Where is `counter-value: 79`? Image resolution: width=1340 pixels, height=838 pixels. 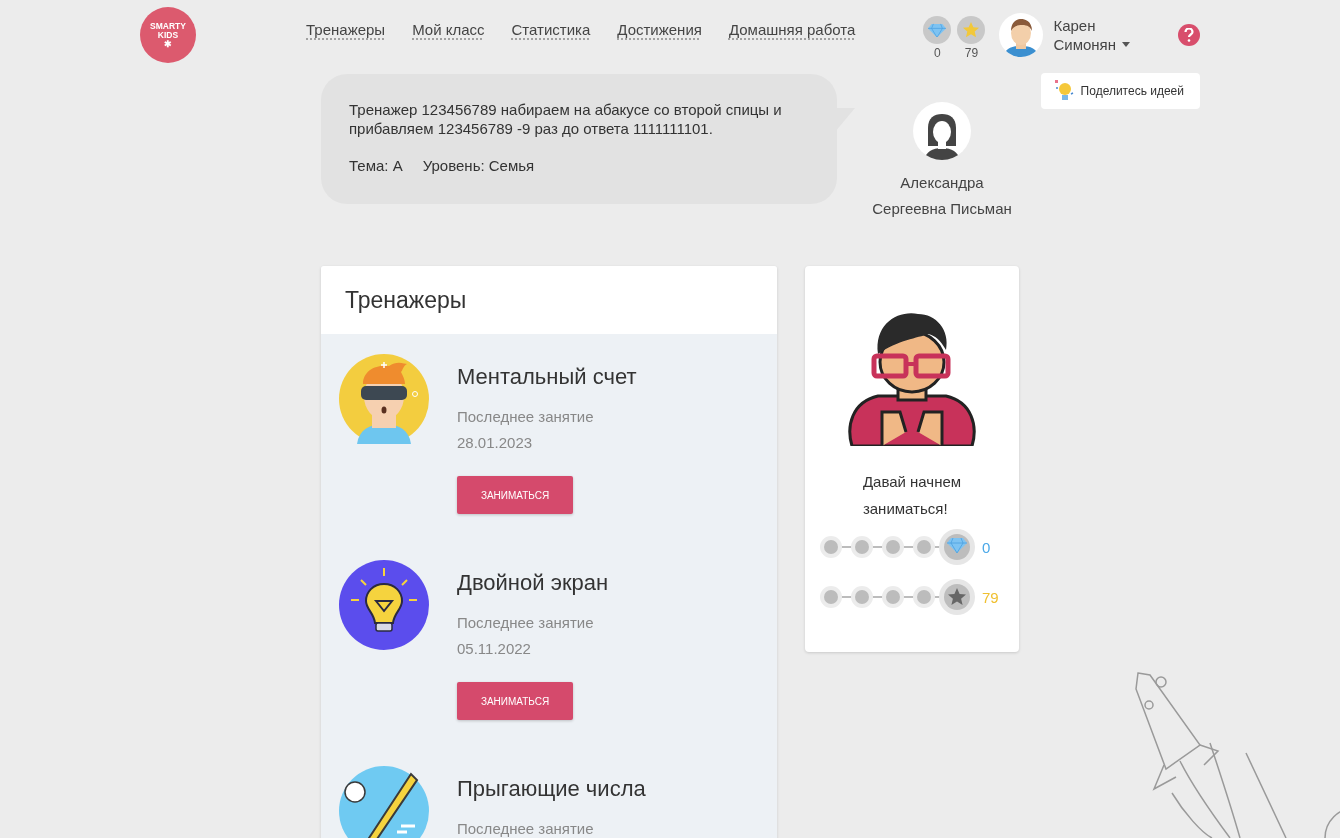 counter-value: 79 is located at coordinates (971, 53).